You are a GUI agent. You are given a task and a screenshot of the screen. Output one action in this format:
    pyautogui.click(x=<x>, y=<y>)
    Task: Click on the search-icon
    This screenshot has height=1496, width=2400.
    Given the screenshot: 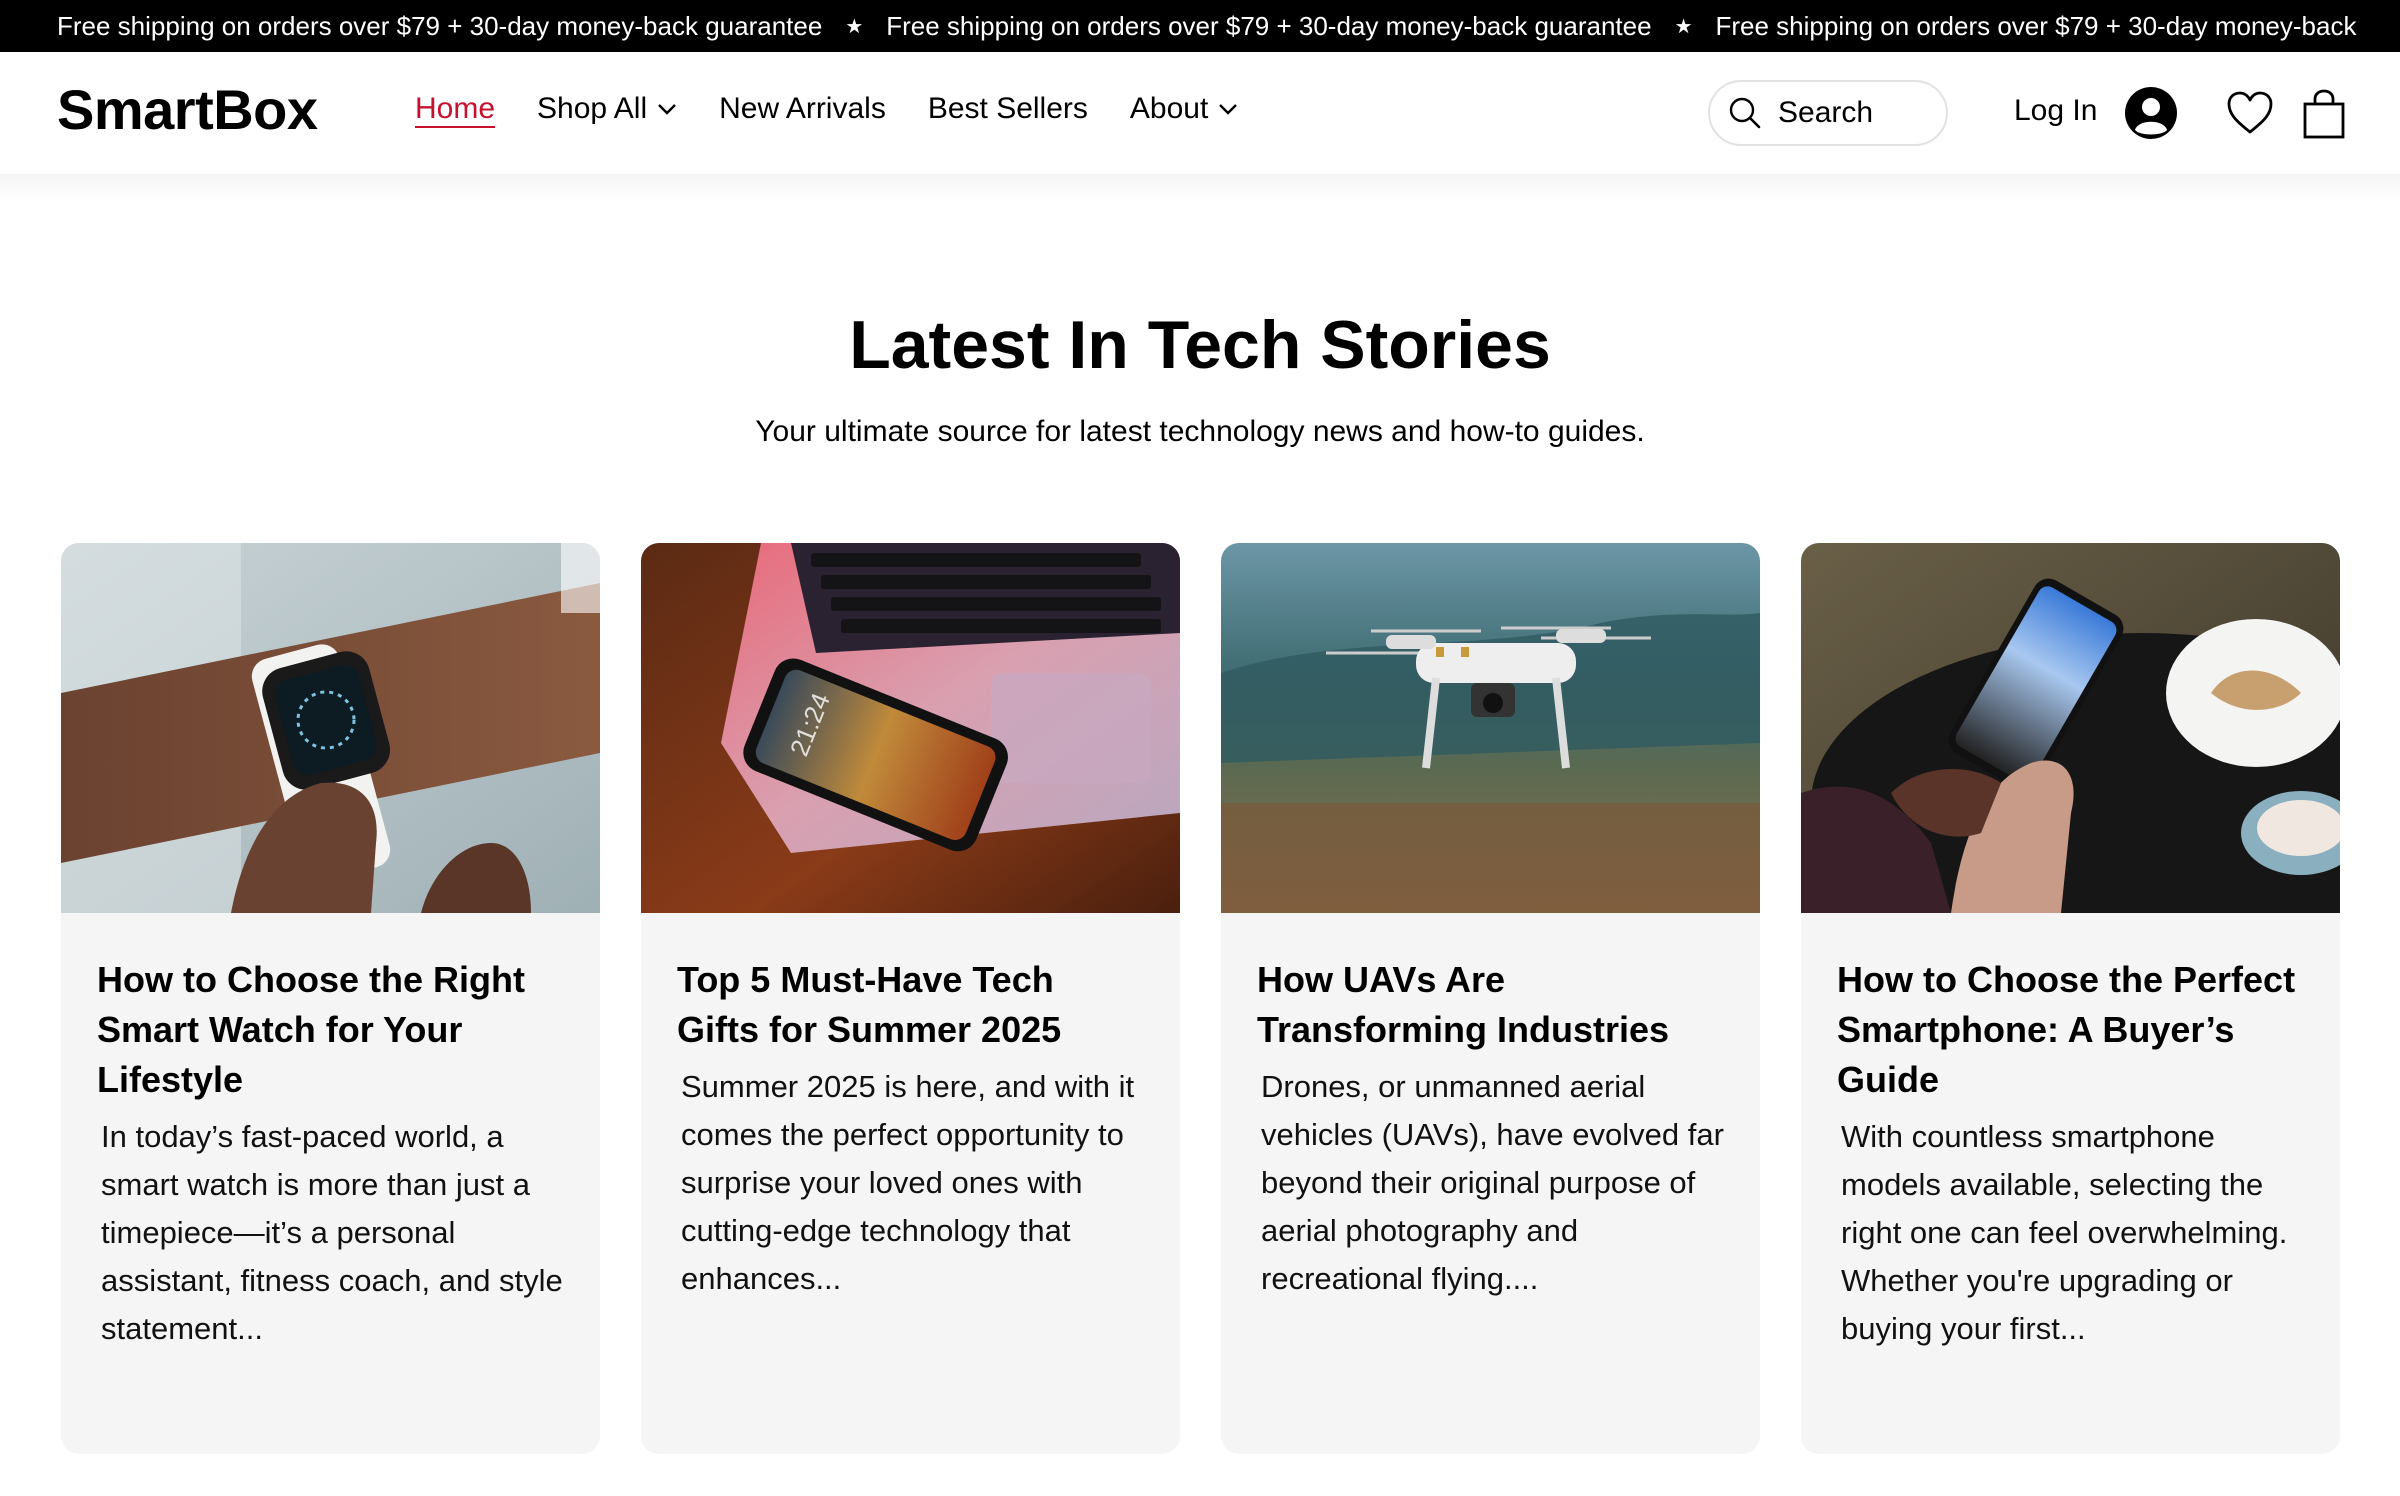 What is the action you would take?
    pyautogui.click(x=1745, y=113)
    